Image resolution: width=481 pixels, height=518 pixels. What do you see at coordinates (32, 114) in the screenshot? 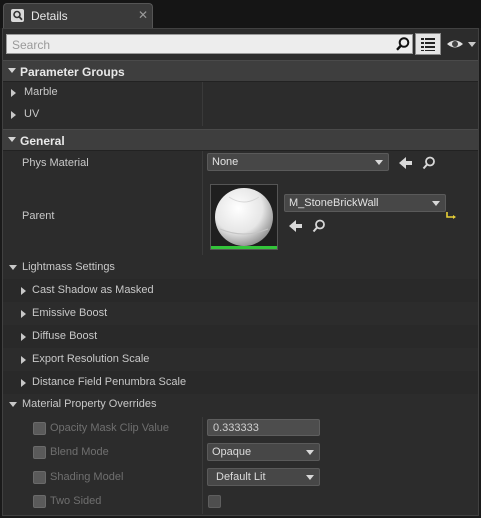
I see `group-label: UV` at bounding box center [32, 114].